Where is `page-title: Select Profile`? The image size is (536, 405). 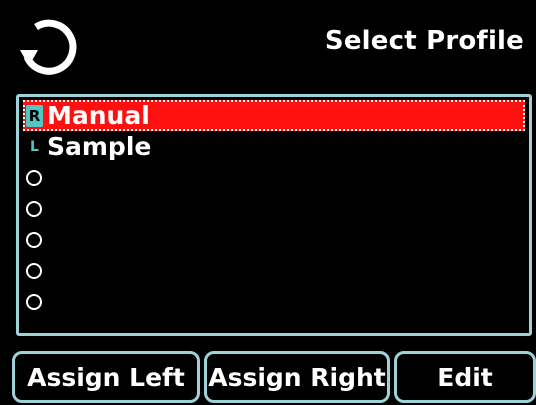
page-title: Select Profile is located at coordinates (424, 41).